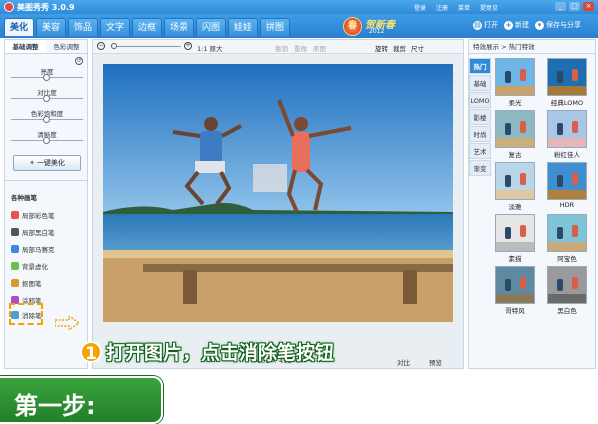  I want to click on category-studio: 影楼, so click(480, 117).